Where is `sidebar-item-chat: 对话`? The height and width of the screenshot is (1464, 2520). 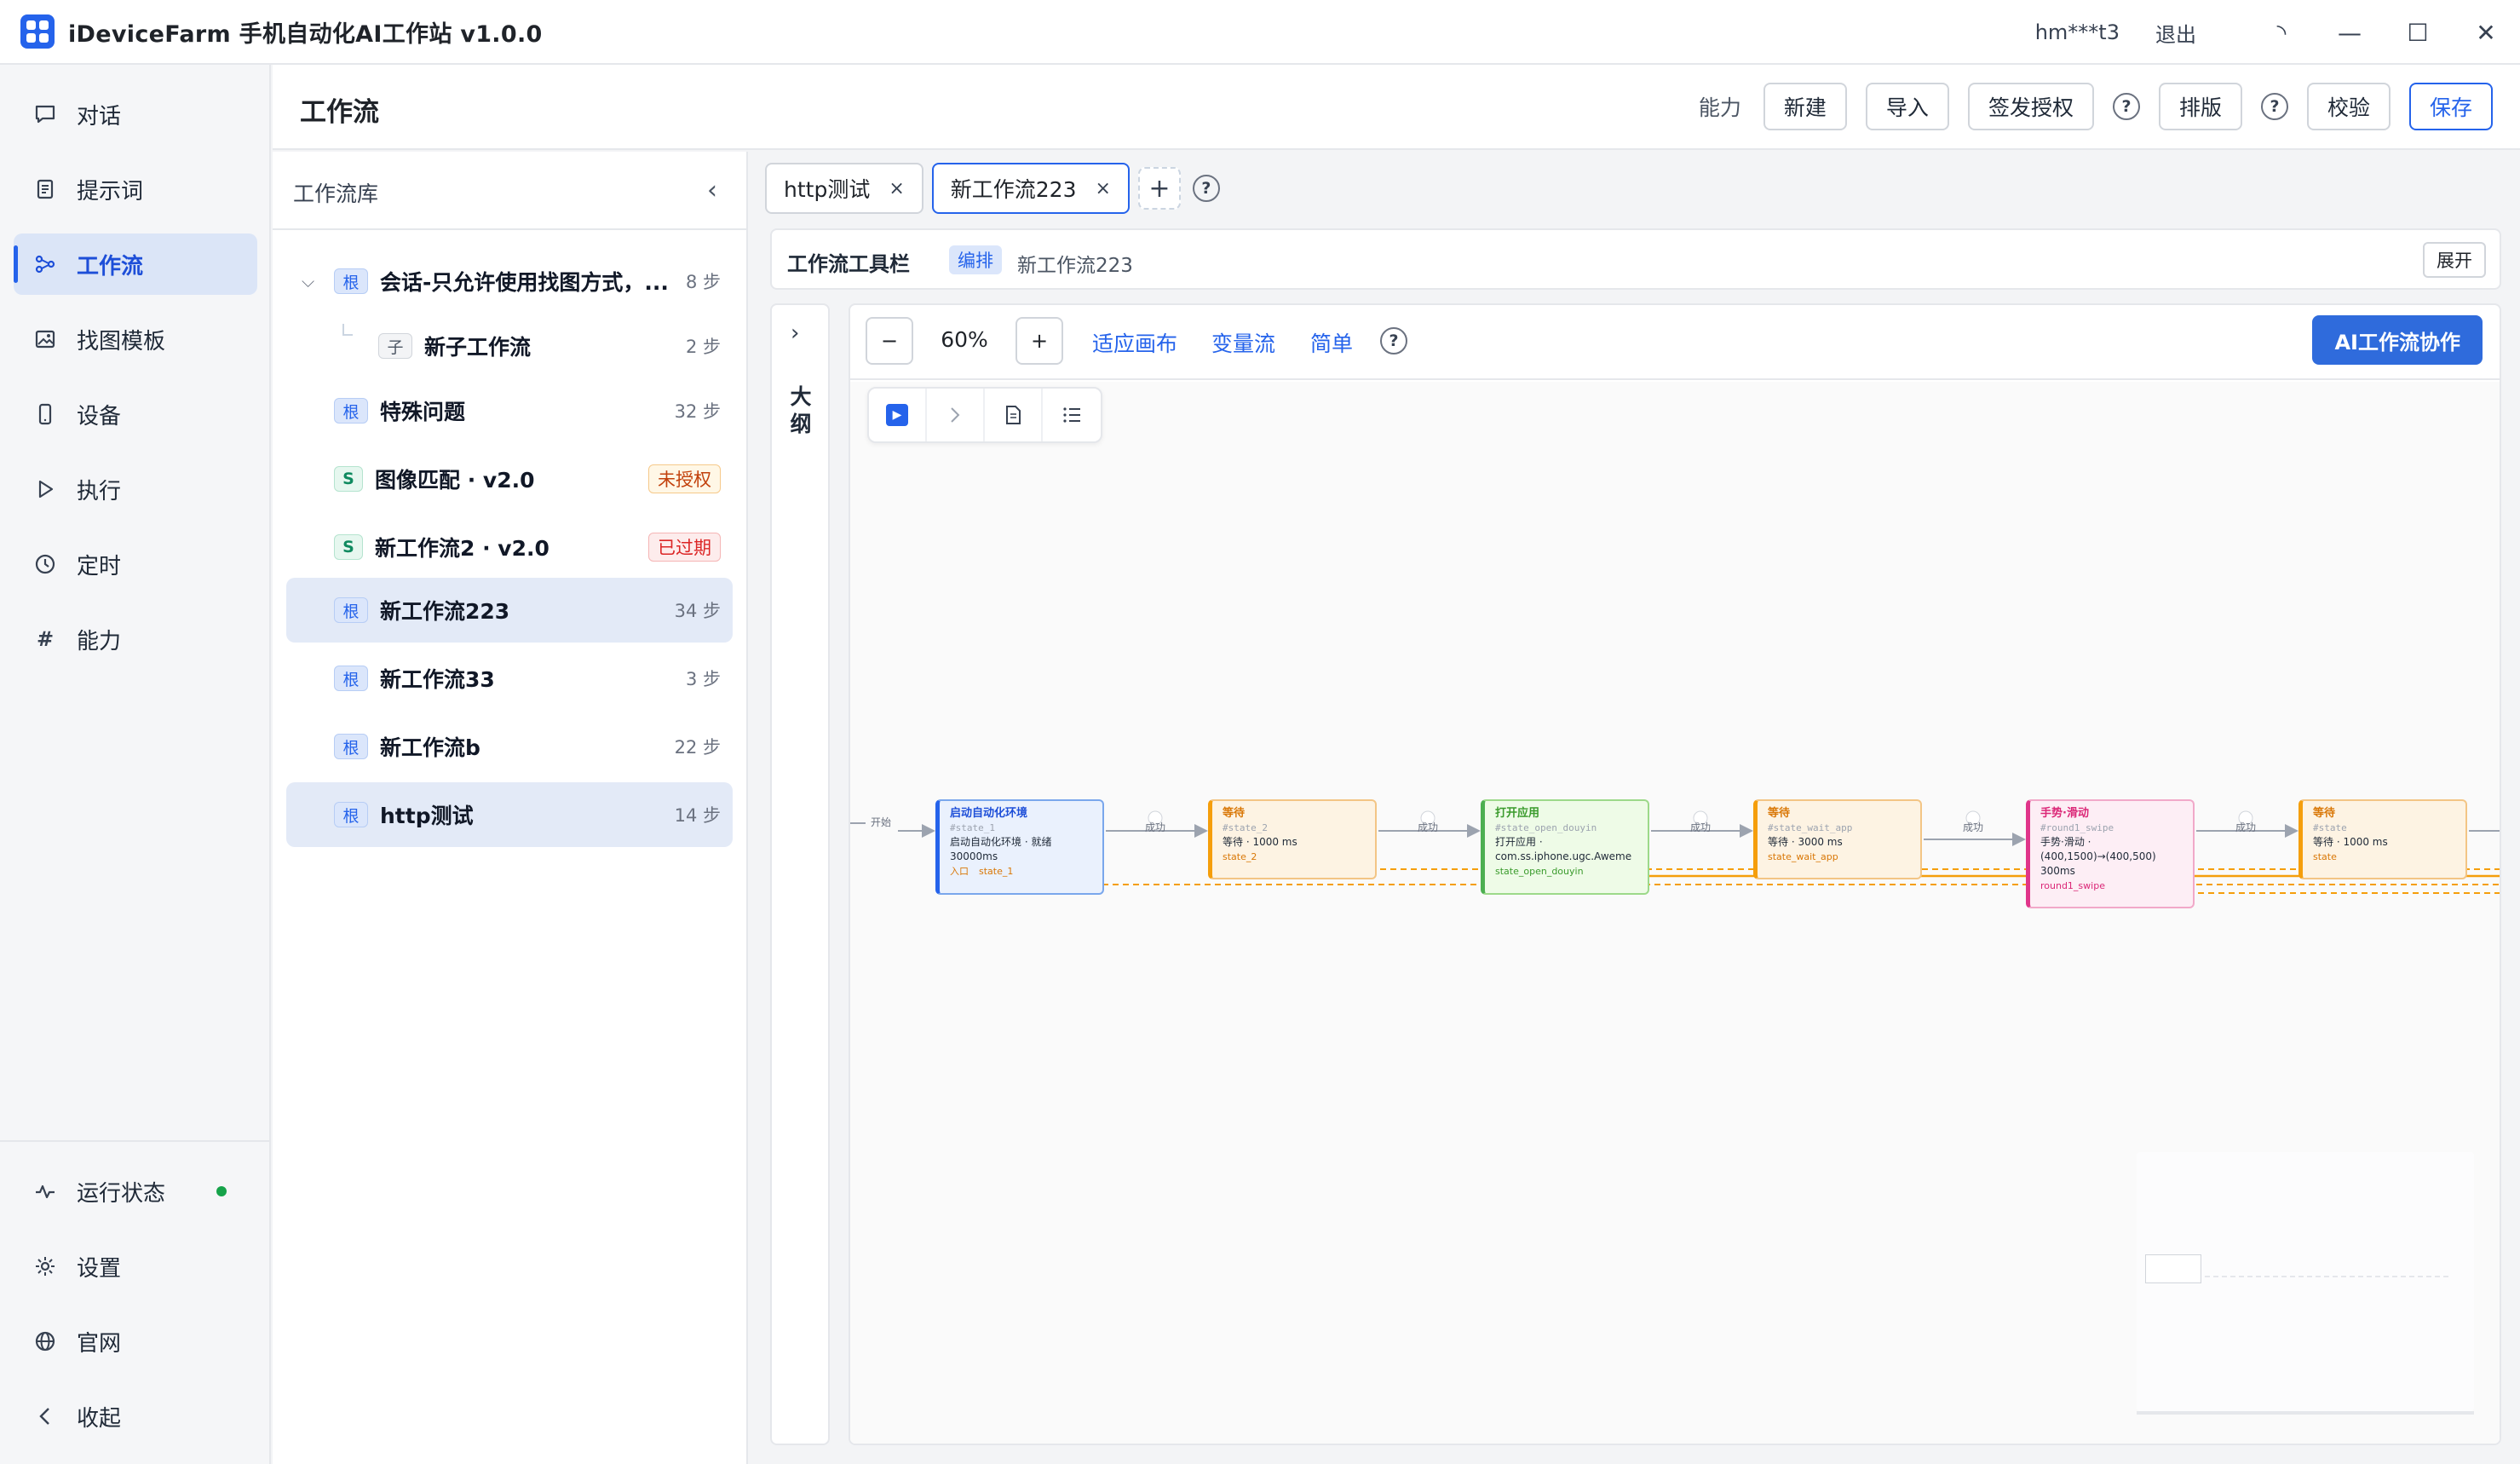 sidebar-item-chat: 对话 is located at coordinates (135, 114).